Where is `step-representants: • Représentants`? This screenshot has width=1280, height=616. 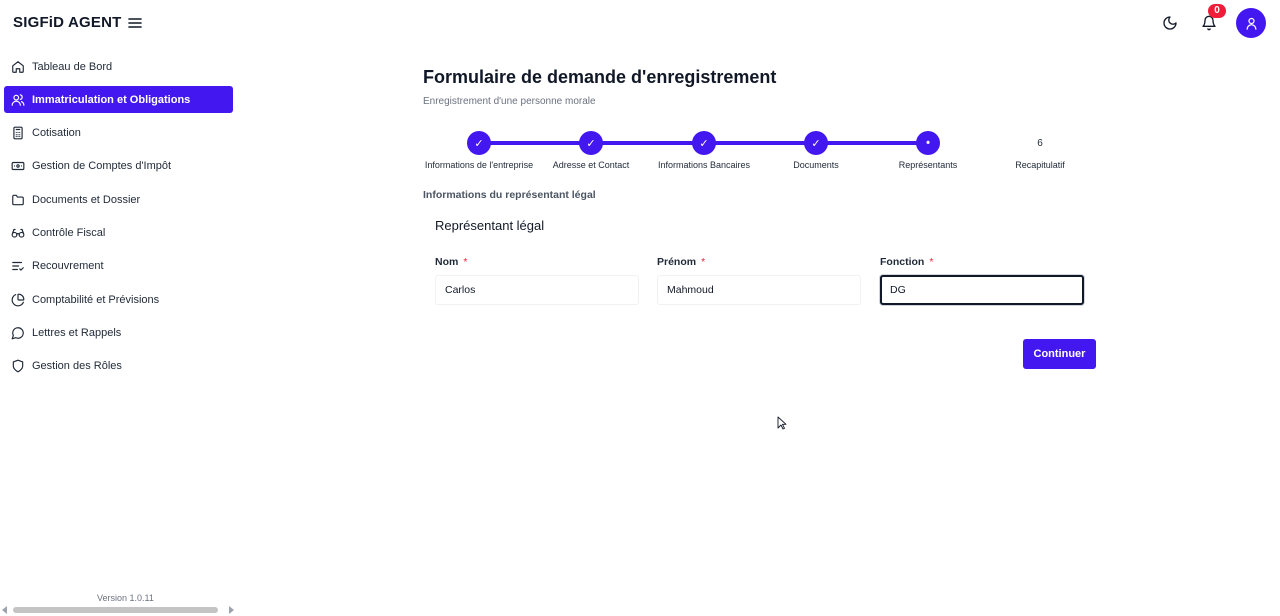
step-representants: • Représentants is located at coordinates (928, 150).